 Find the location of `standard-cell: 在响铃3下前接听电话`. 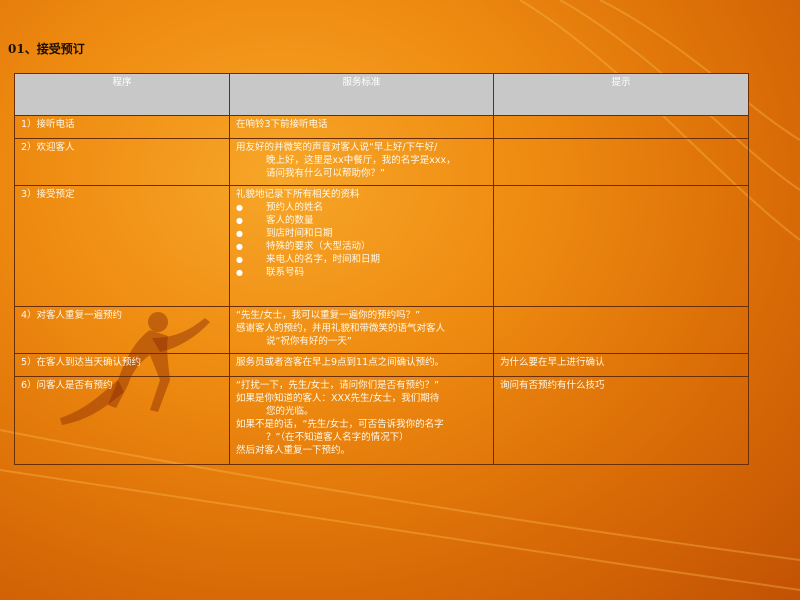

standard-cell: 在响铃3下前接听电话 is located at coordinates (361, 127).